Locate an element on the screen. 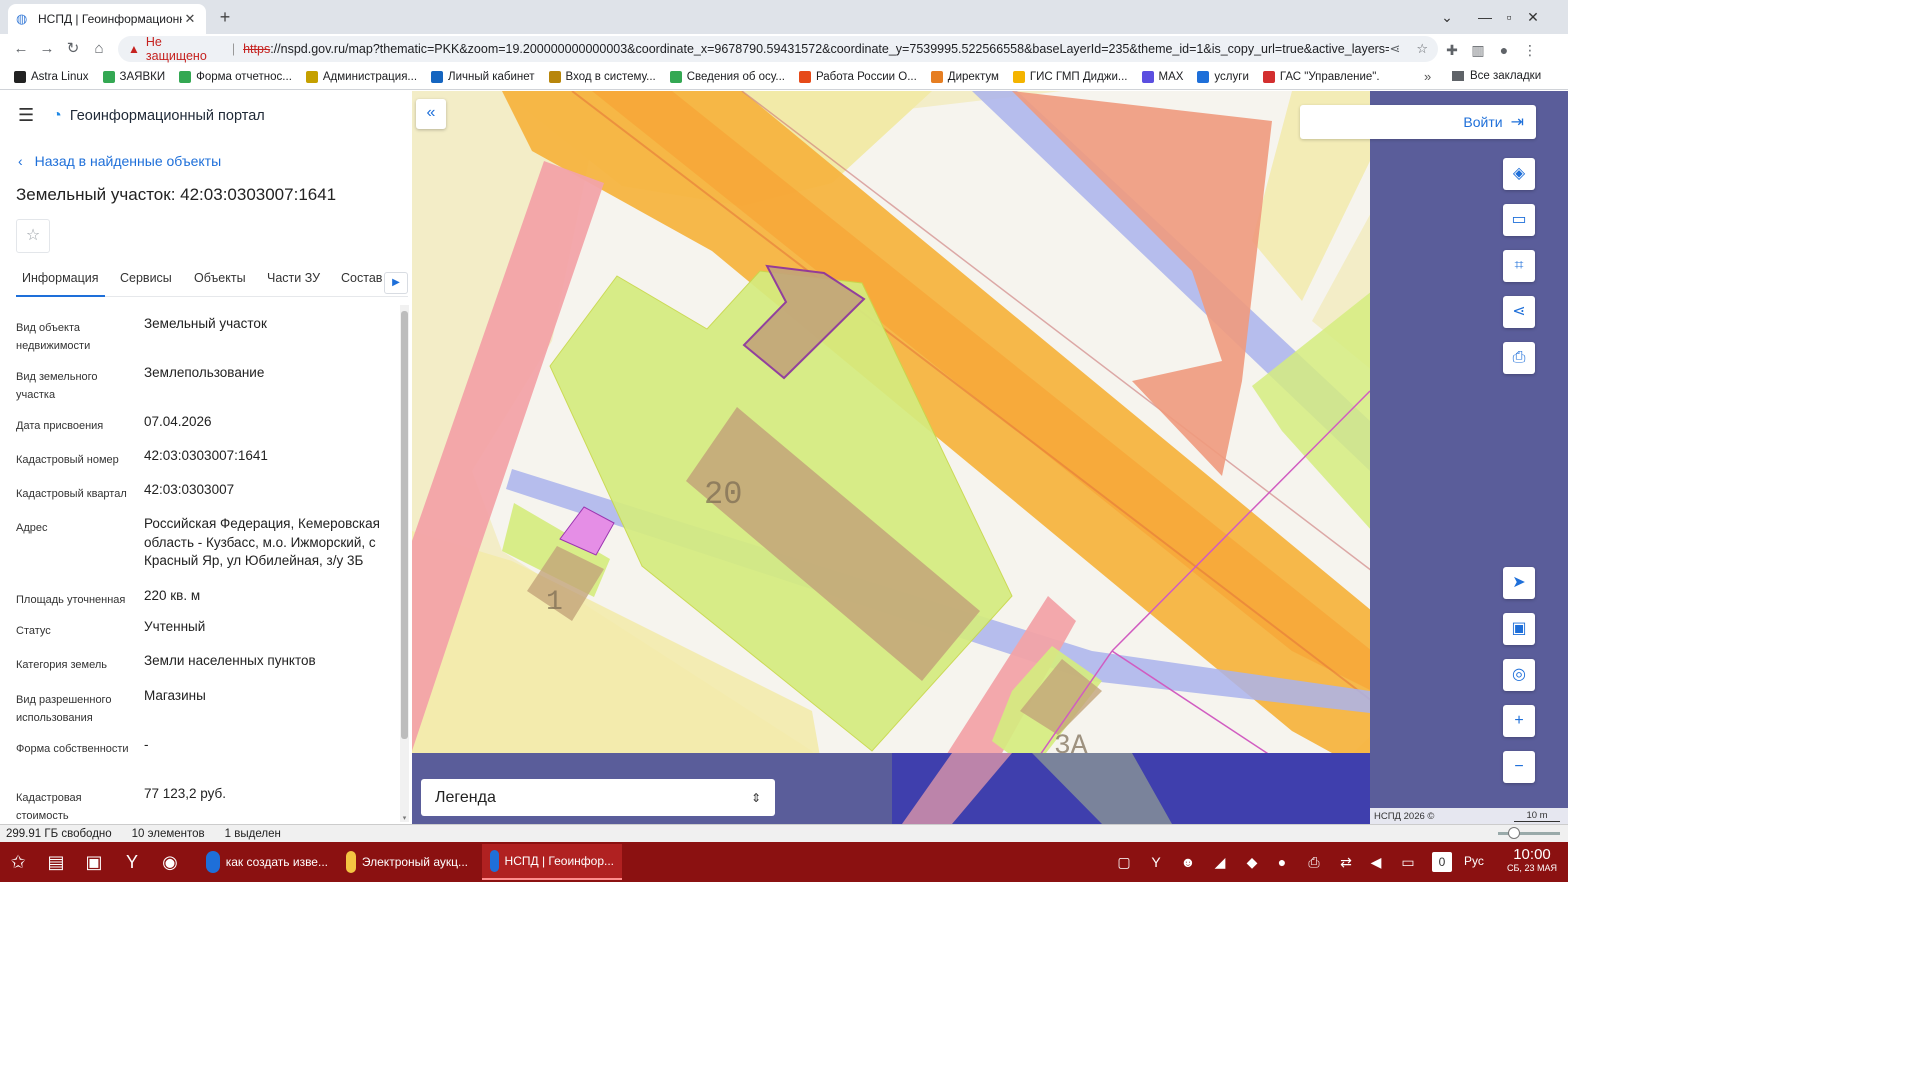  forward-arrow-icon: → is located at coordinates (47, 49).